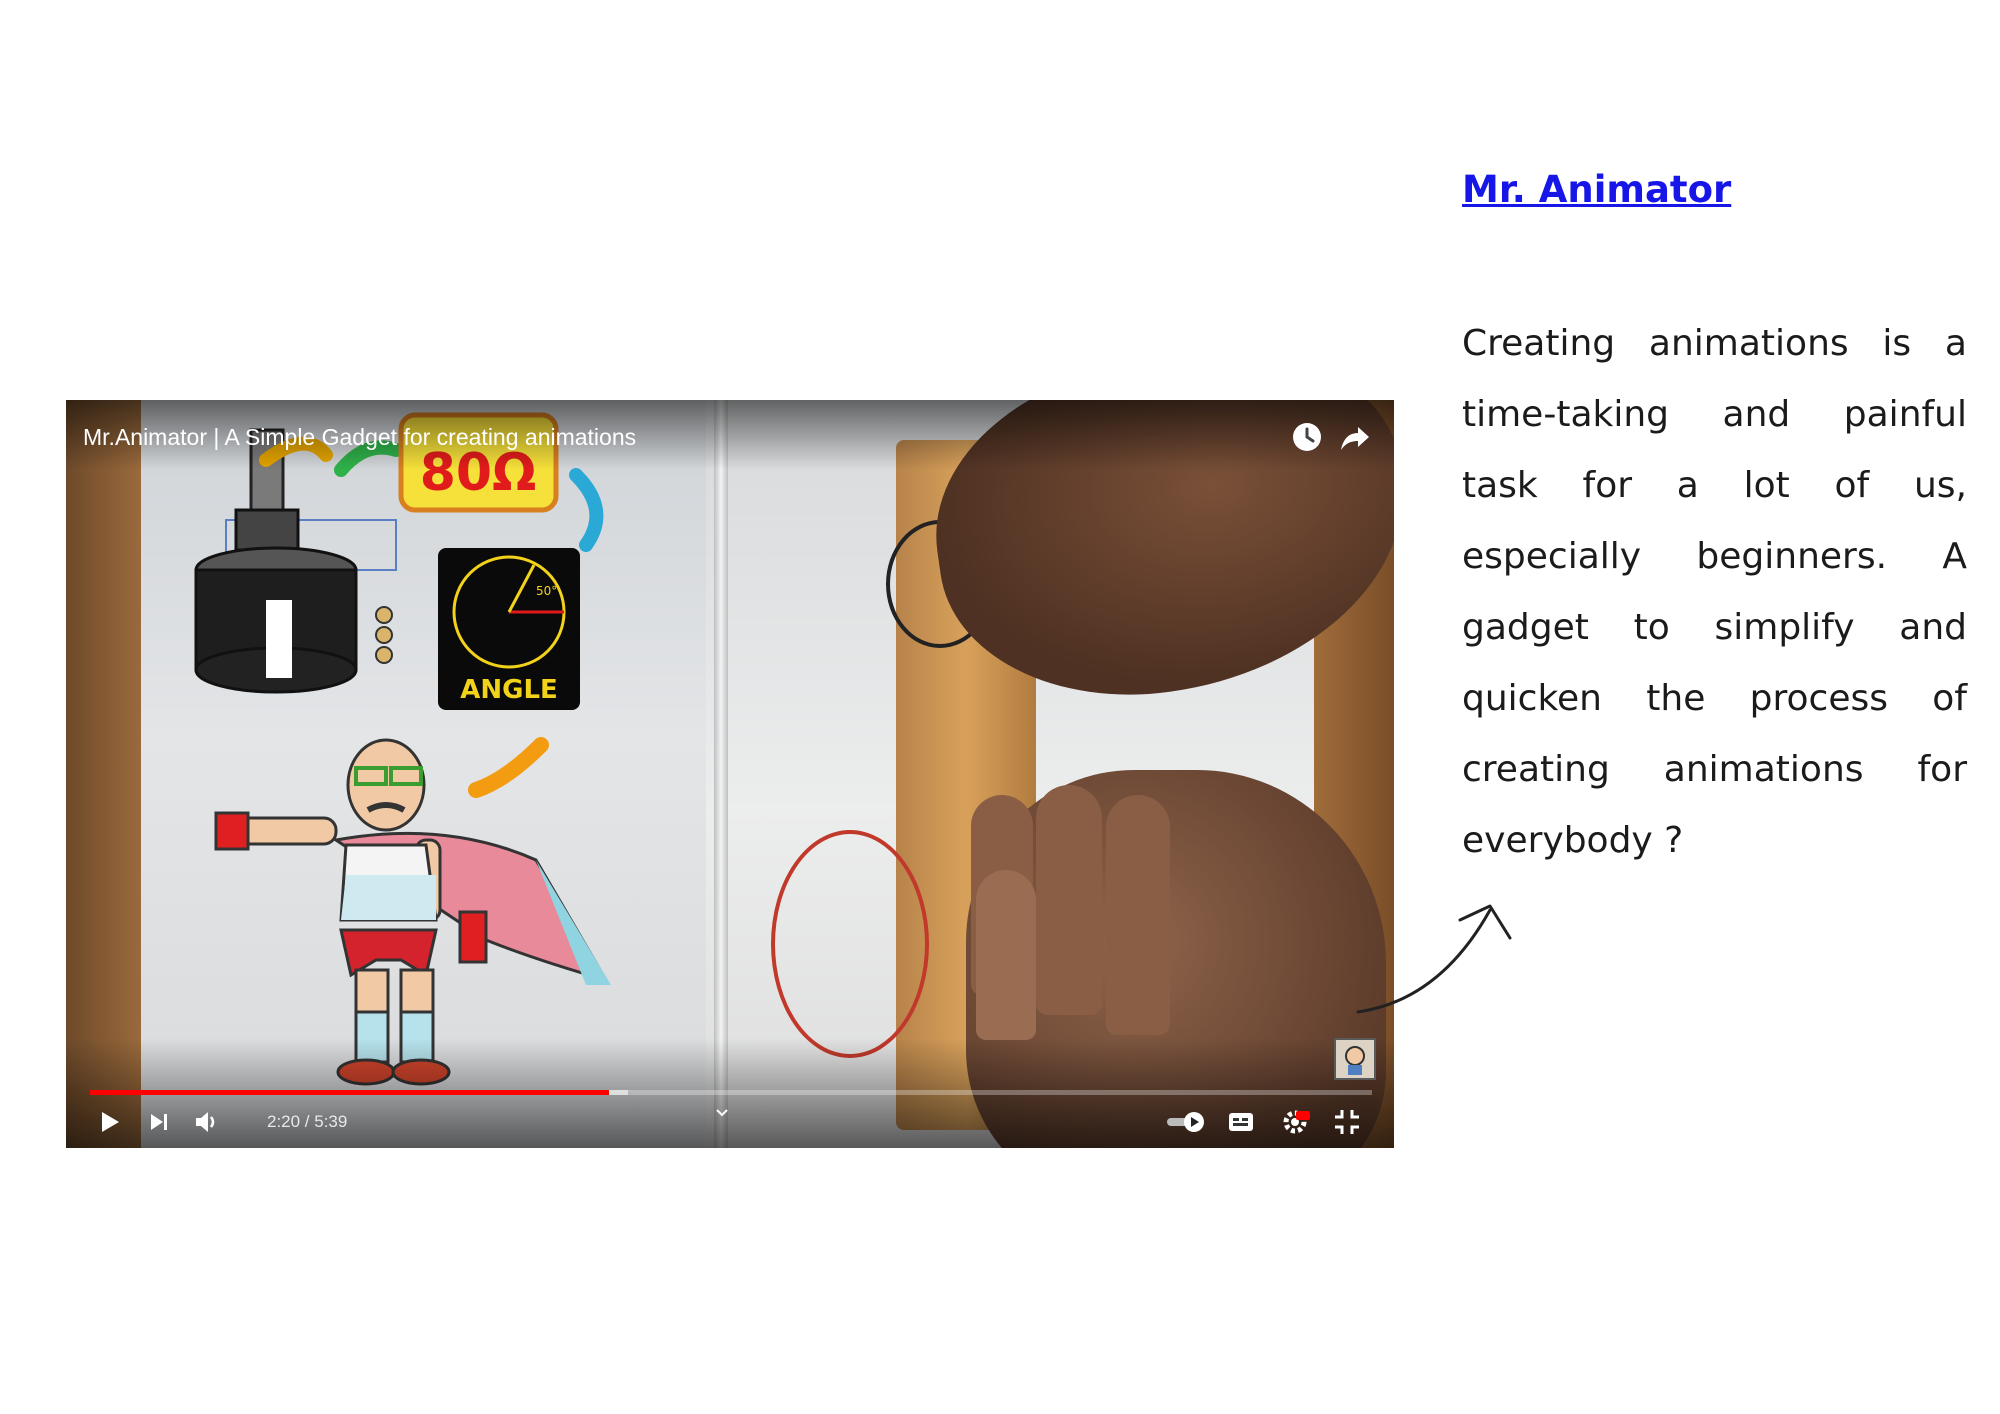 Image resolution: width=2000 pixels, height=1414 pixels. I want to click on play-icon, so click(109, 1122).